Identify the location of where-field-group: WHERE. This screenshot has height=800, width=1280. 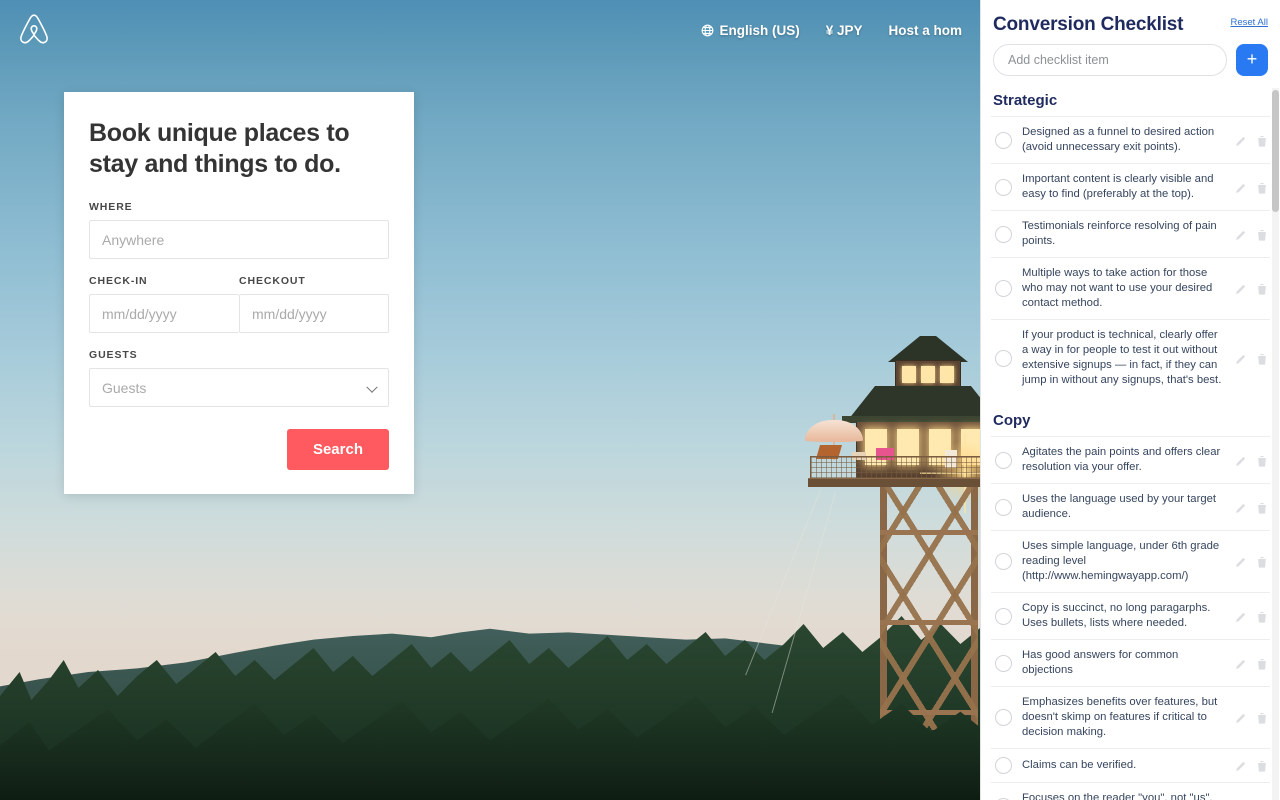
(239, 230).